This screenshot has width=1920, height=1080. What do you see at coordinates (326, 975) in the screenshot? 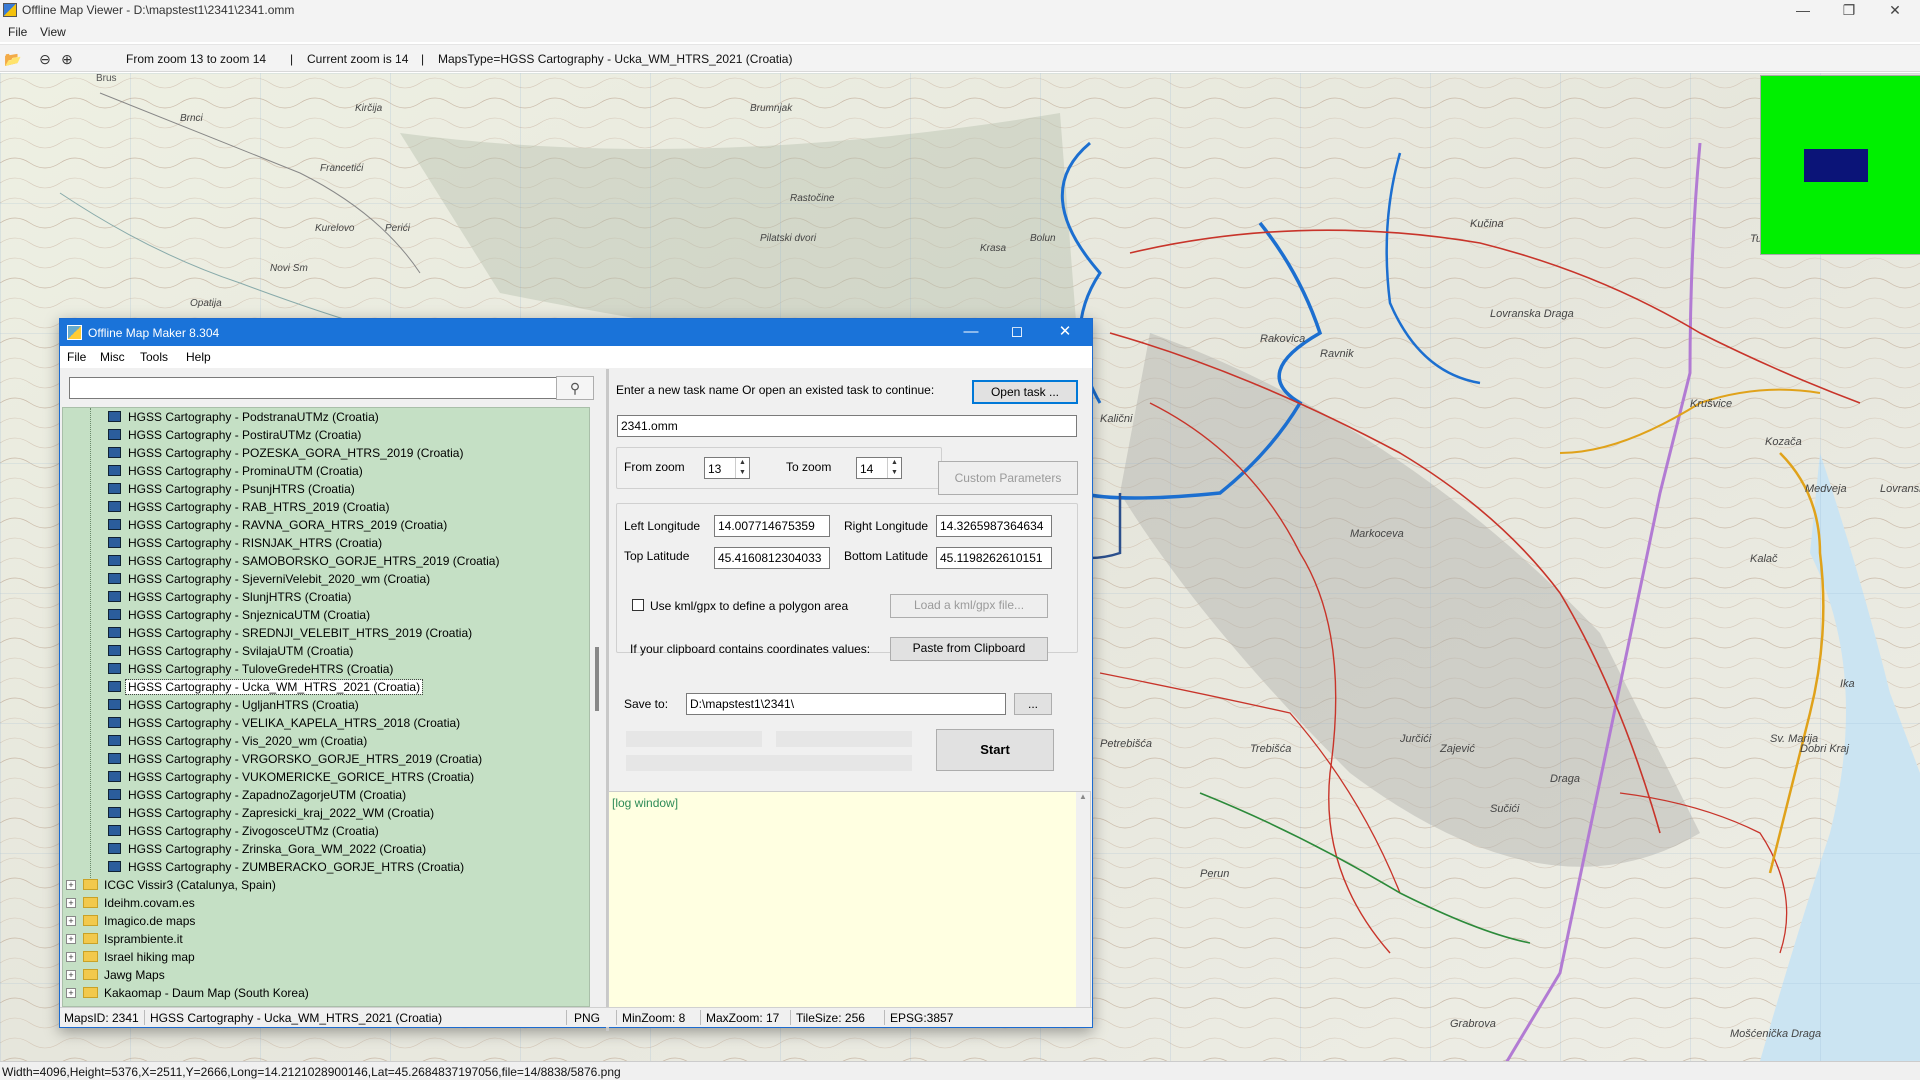
I see `tree-folder: + Jawg Maps` at bounding box center [326, 975].